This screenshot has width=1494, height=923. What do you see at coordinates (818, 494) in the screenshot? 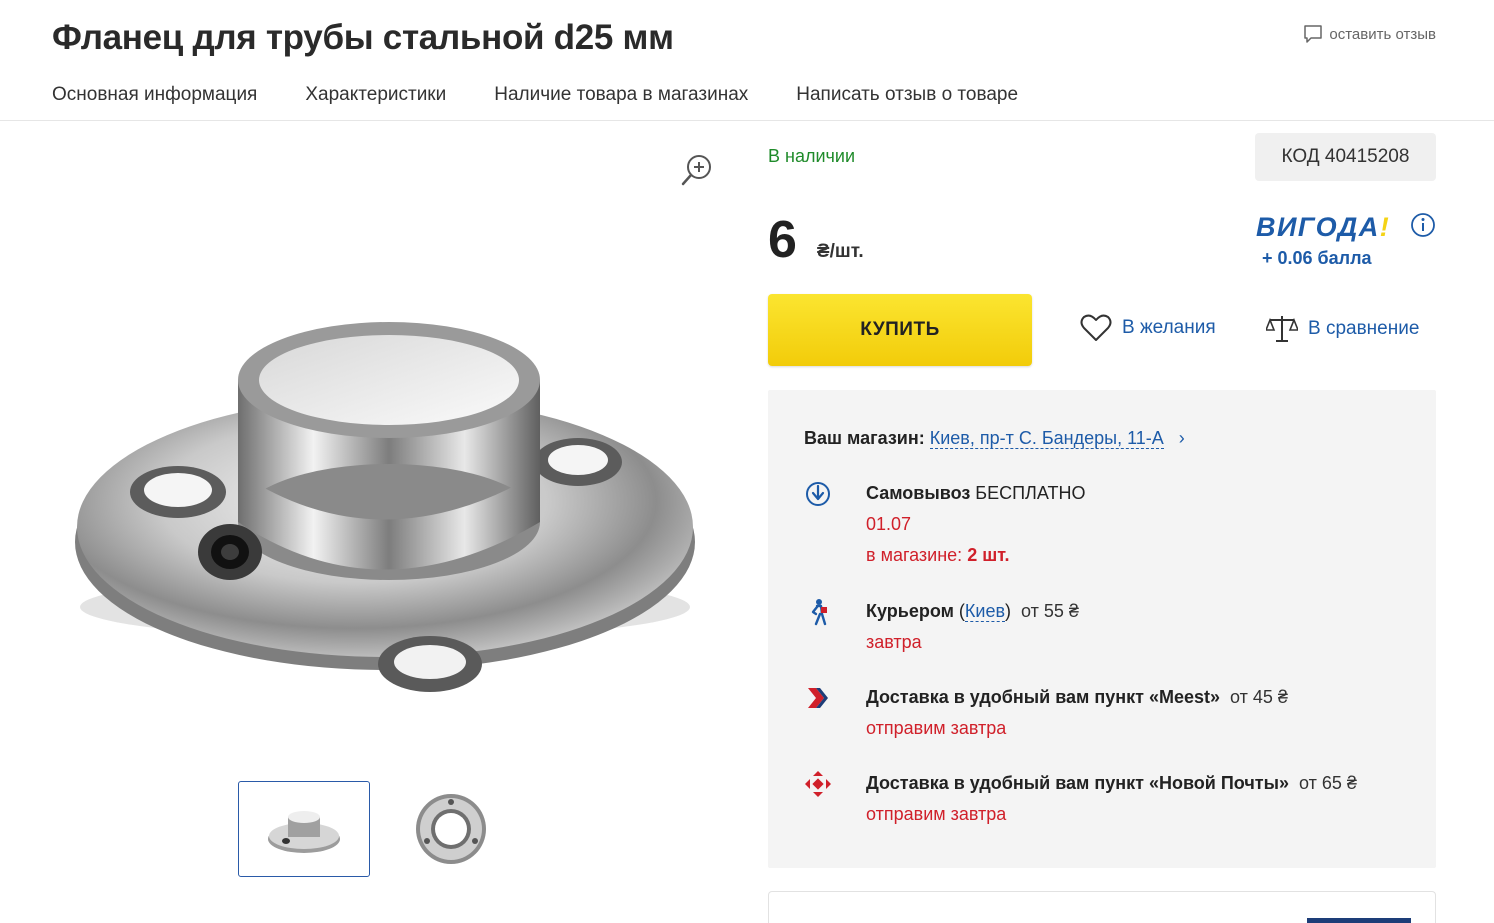
I see `pickup-icon` at bounding box center [818, 494].